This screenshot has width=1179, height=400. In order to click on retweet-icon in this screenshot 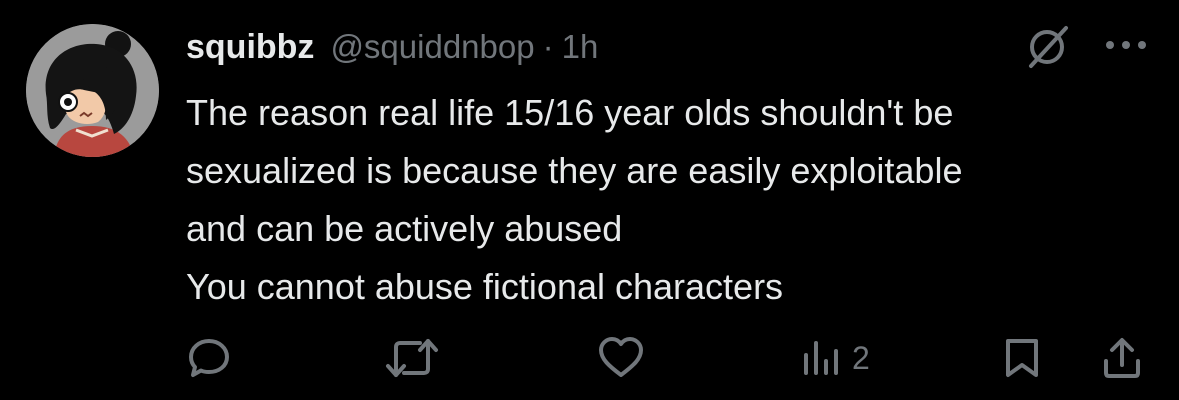, I will do `click(412, 358)`.